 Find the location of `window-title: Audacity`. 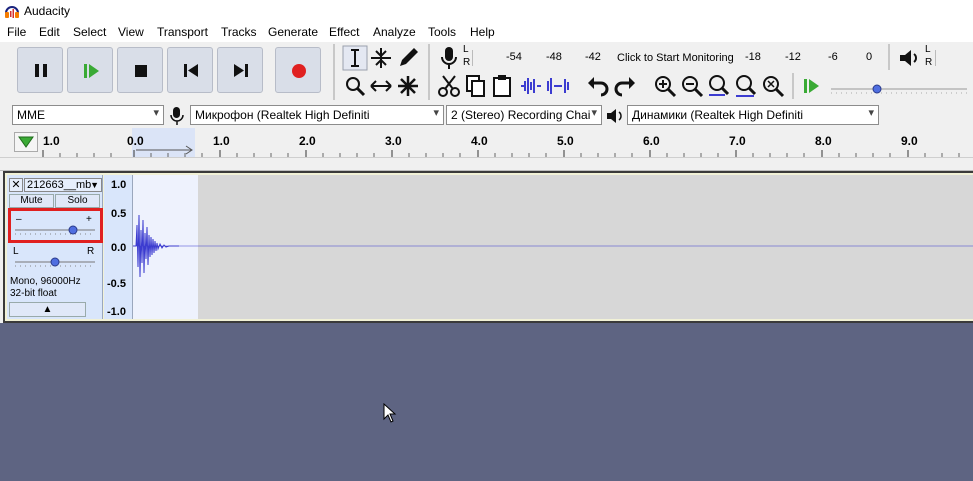

window-title: Audacity is located at coordinates (47, 11).